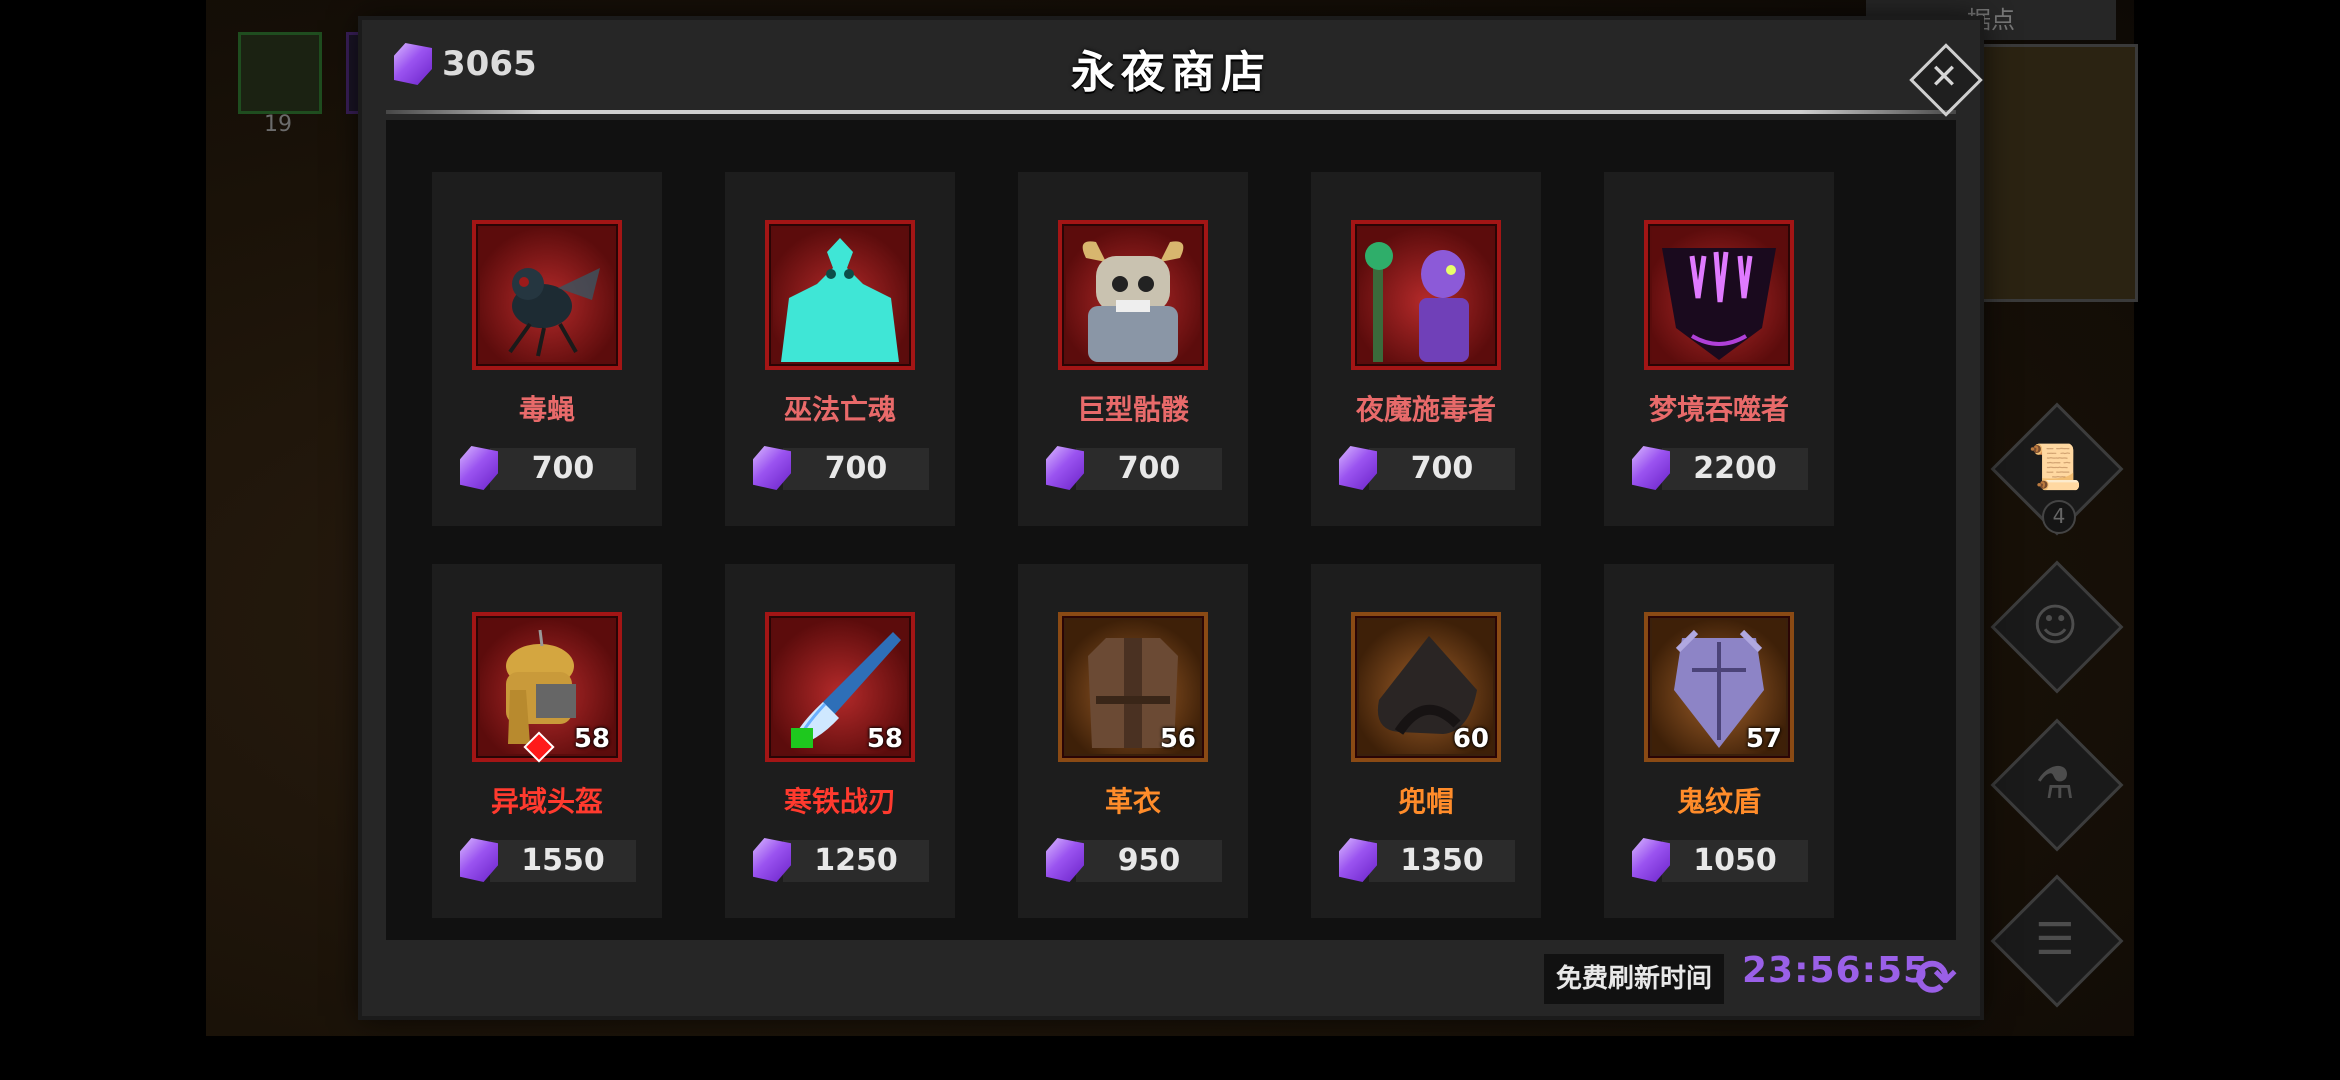  I want to click on item-price: 2200, so click(1735, 468).